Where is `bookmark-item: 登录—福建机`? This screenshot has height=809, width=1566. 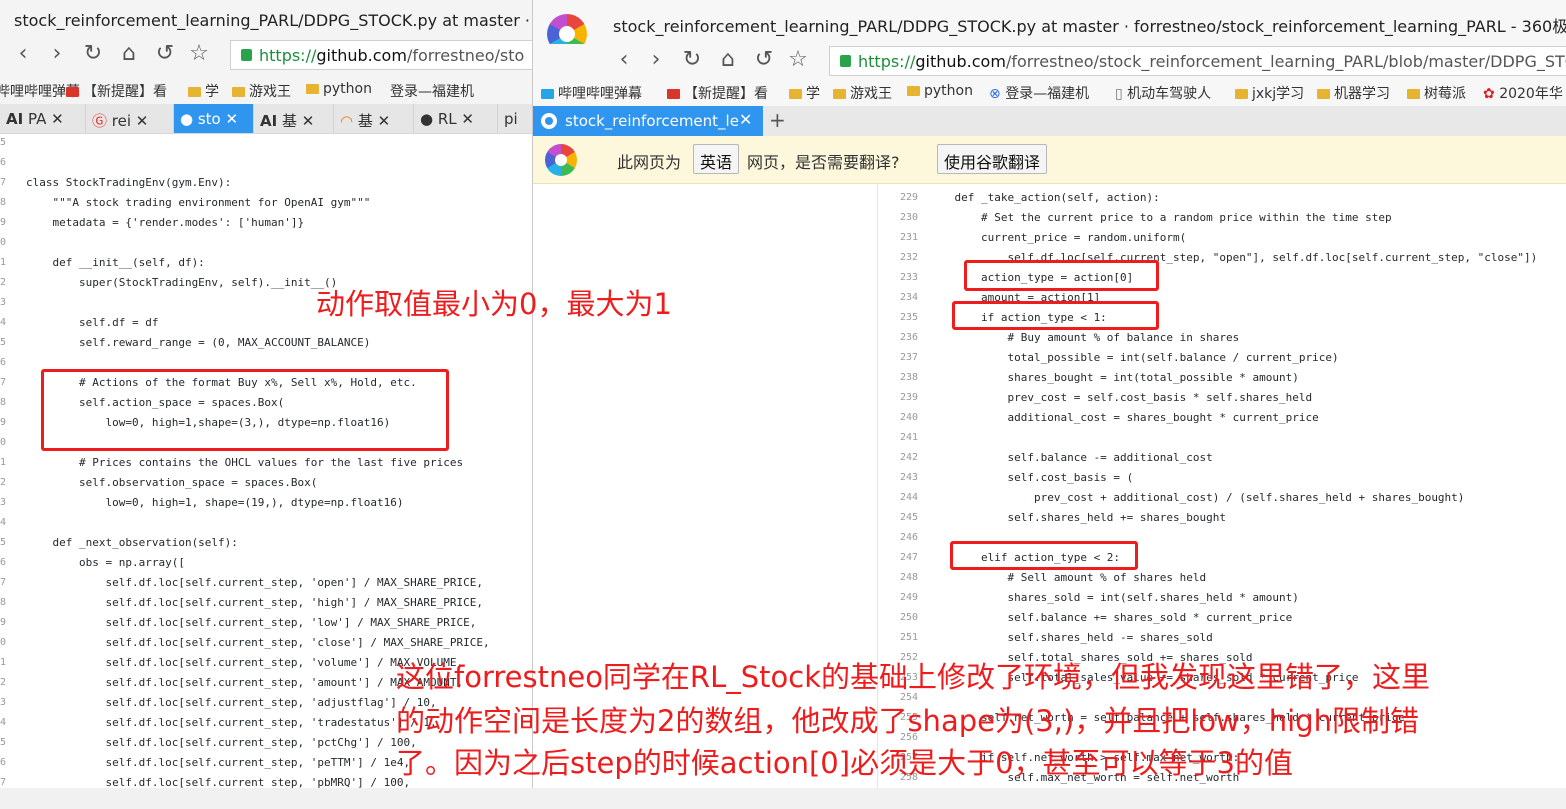
bookmark-item: 登录—福建机 is located at coordinates (432, 91).